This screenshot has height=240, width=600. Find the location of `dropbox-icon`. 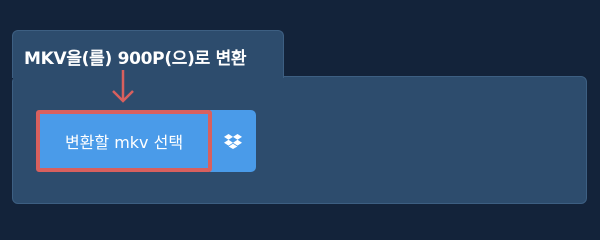

dropbox-icon is located at coordinates (233, 141).